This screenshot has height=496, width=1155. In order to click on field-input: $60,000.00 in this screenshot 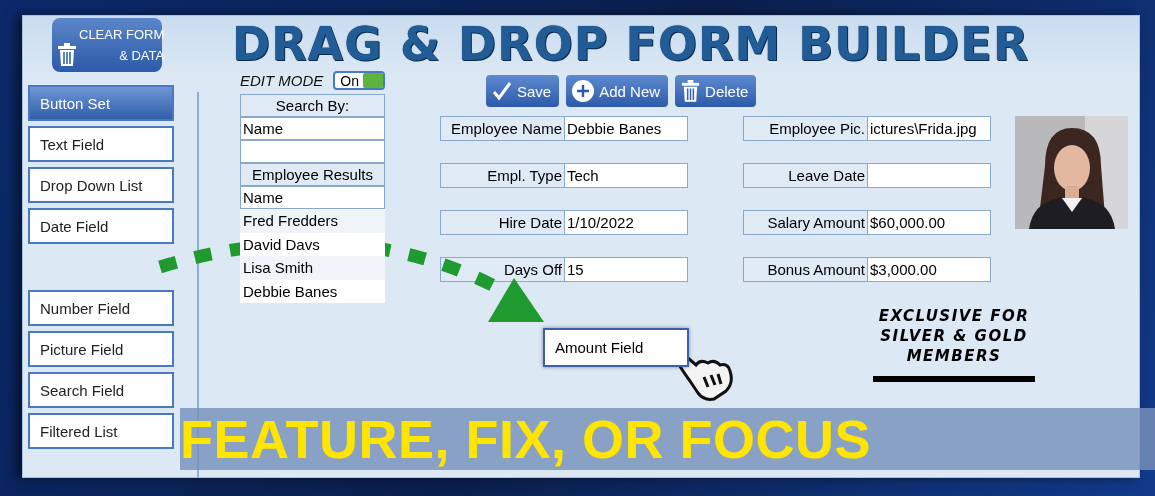, I will do `click(929, 222)`.